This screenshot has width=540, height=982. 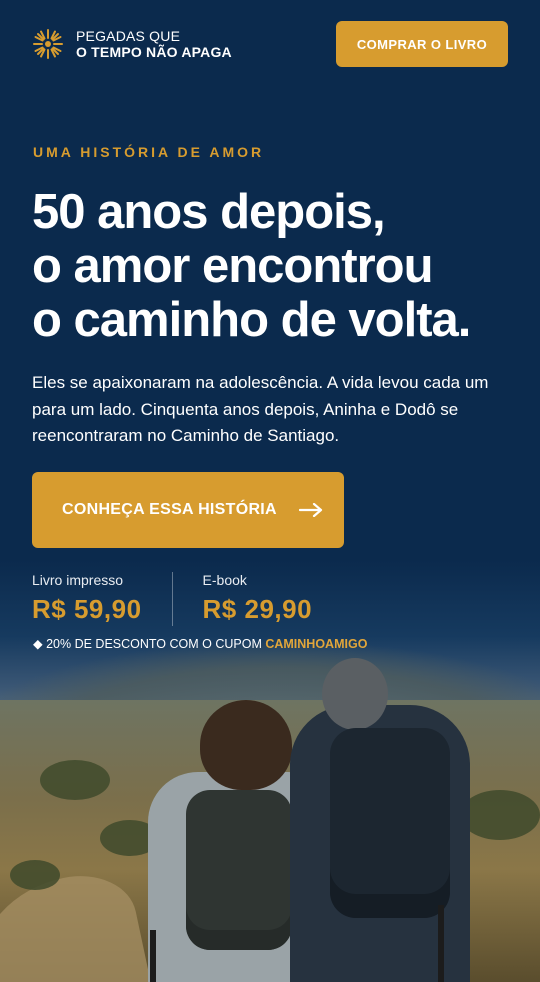 What do you see at coordinates (48, 44) in the screenshot?
I see `sun-icon` at bounding box center [48, 44].